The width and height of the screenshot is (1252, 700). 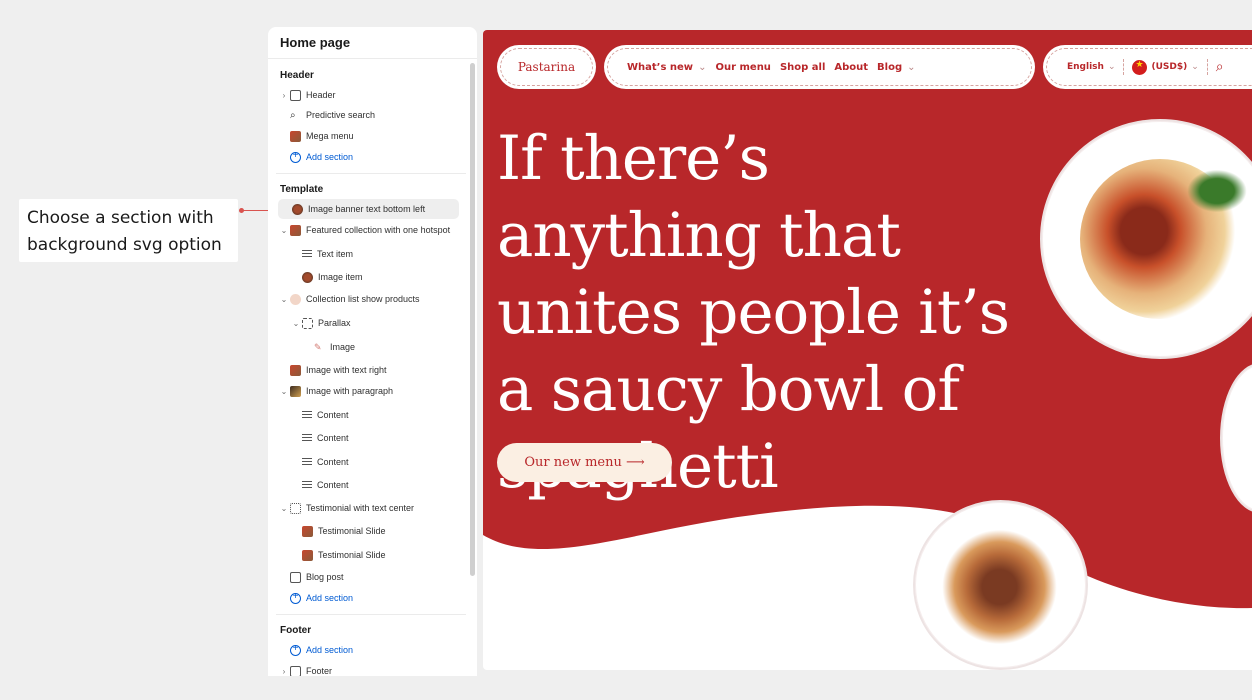 I want to click on currency-selector: (USD$), so click(x=1169, y=67).